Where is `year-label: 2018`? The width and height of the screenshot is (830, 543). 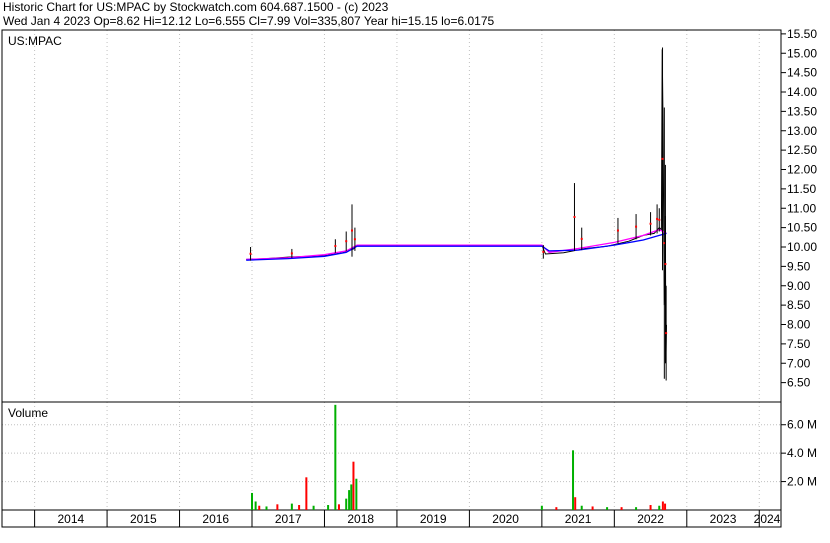 year-label: 2018 is located at coordinates (360, 519).